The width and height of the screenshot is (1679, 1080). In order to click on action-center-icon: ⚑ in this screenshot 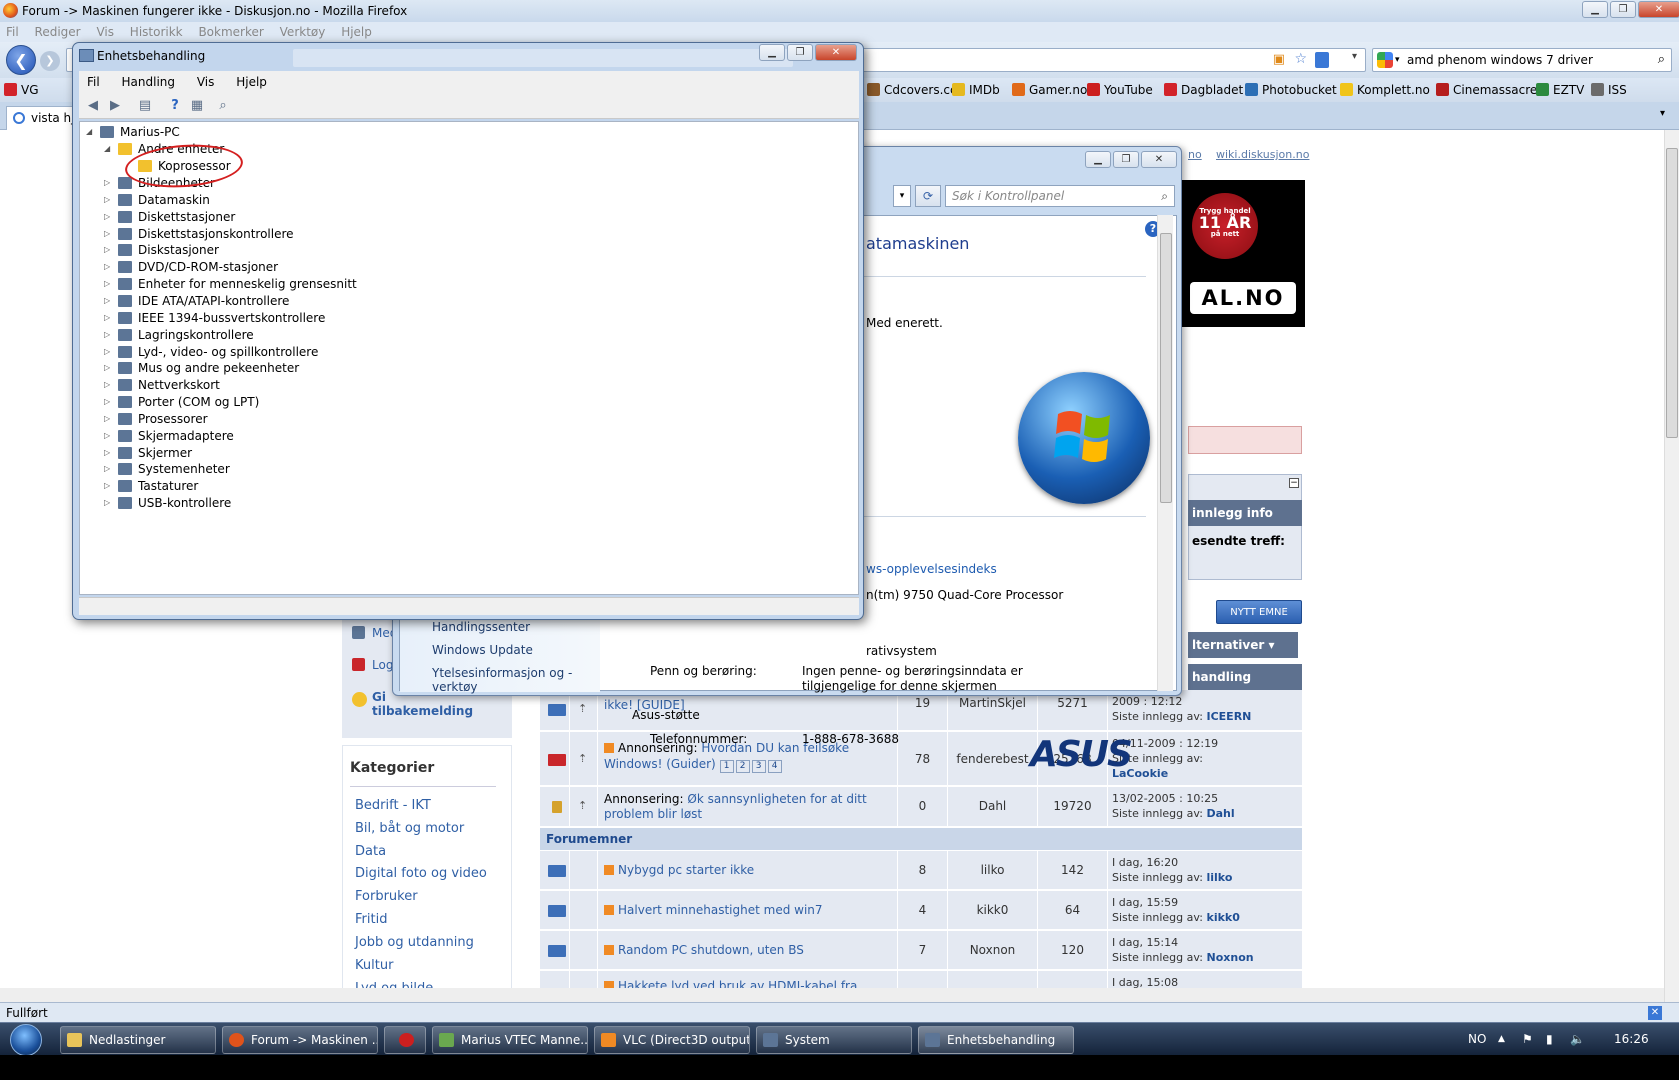, I will do `click(1527, 1039)`.